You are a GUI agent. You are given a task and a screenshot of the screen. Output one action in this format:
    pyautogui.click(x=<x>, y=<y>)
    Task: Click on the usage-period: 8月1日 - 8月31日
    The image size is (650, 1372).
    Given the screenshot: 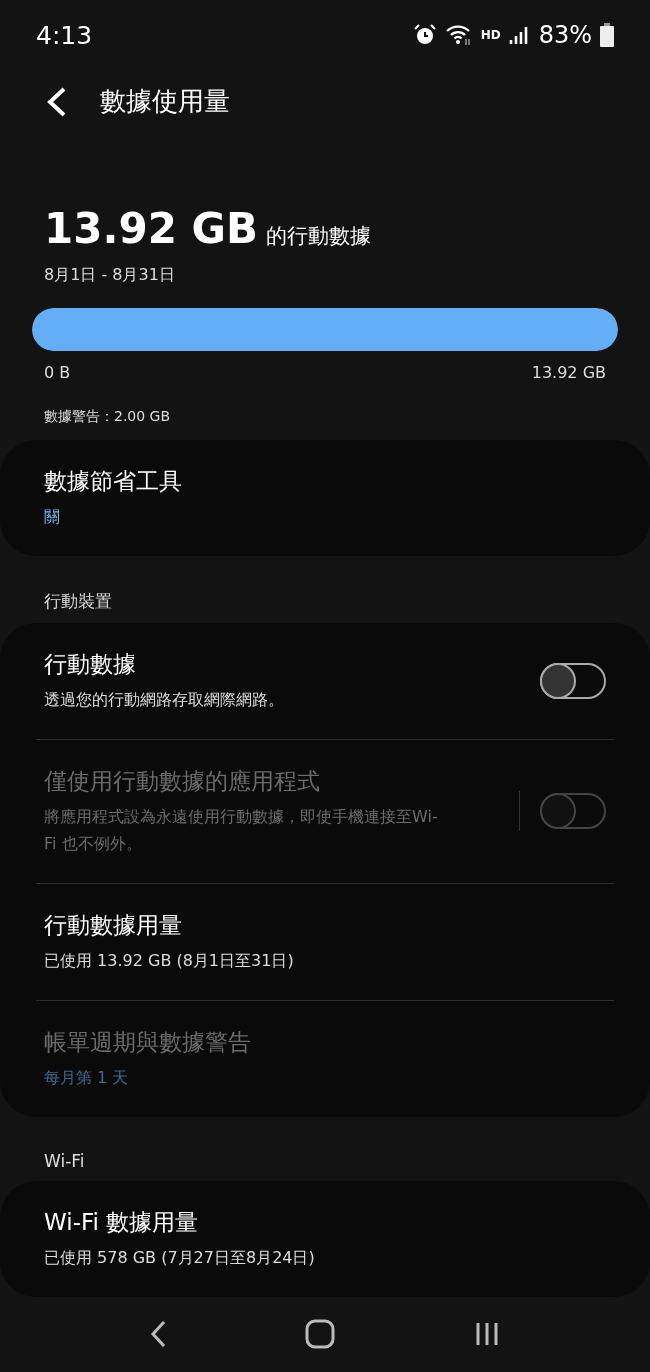 What is the action you would take?
    pyautogui.click(x=110, y=275)
    